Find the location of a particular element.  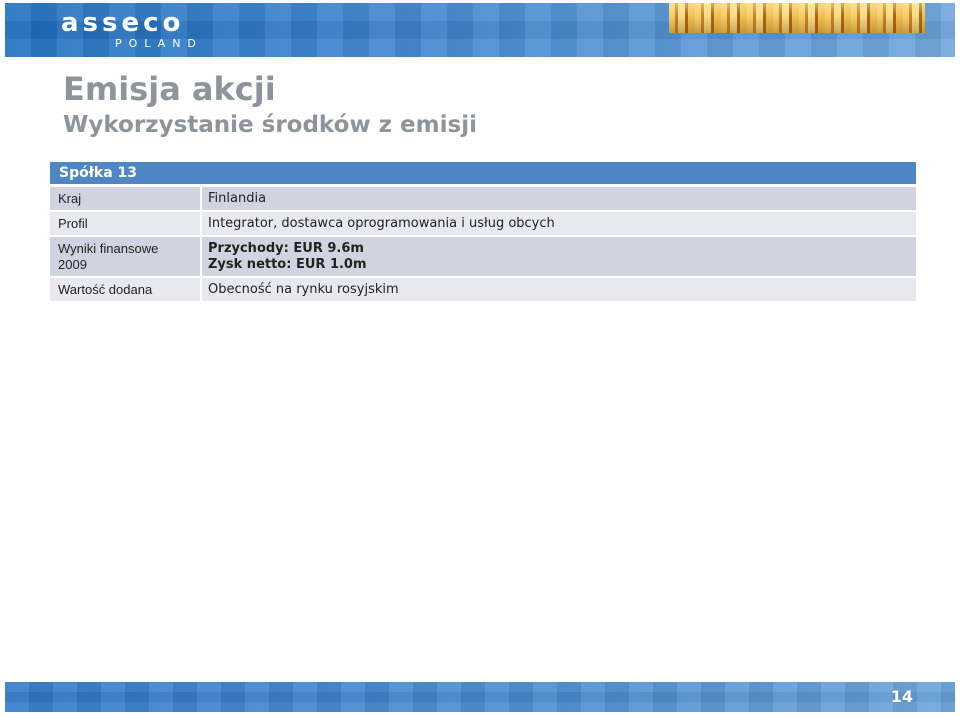

asseco-logo: asseco POLAND is located at coordinates (161, 32).